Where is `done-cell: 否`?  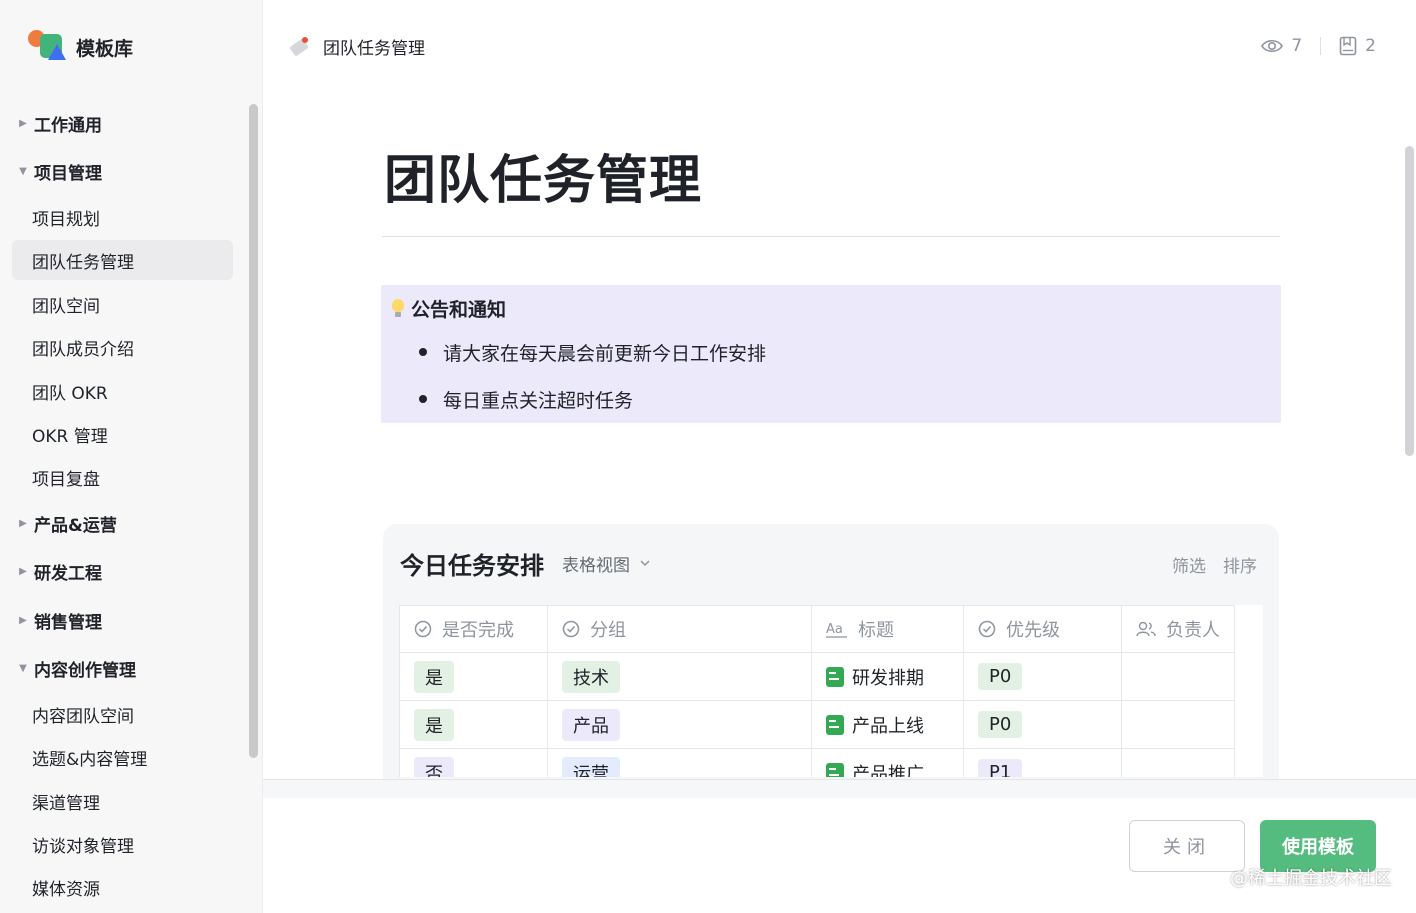
done-cell: 否 is located at coordinates (473, 762).